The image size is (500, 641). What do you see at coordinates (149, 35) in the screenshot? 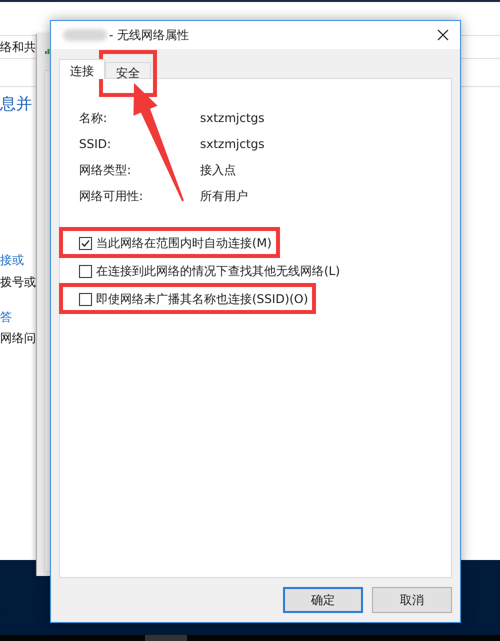
I see `window-title: - 无线网络属性` at bounding box center [149, 35].